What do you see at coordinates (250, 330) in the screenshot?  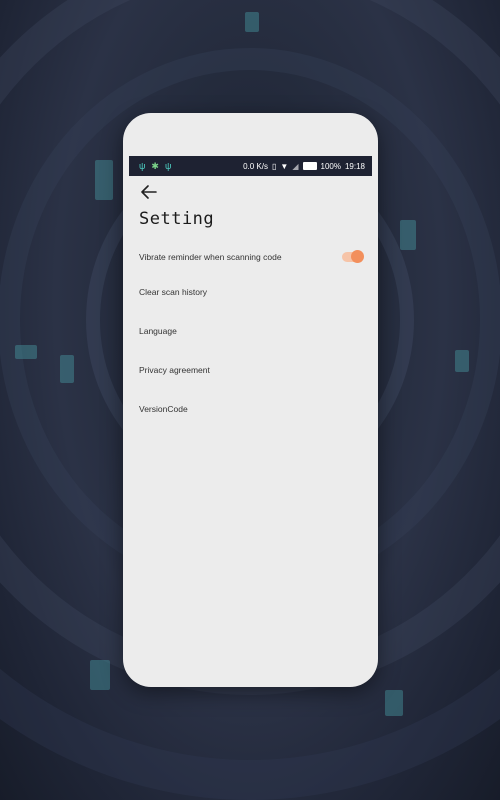 I see `settings-item-language: Language` at bounding box center [250, 330].